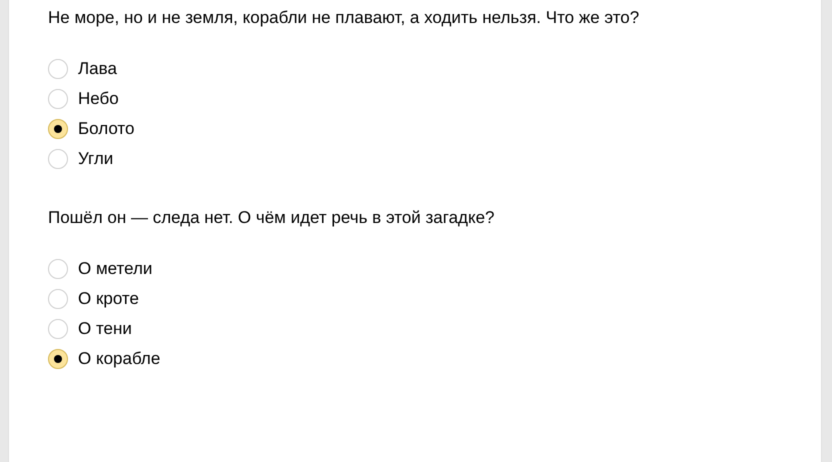  What do you see at coordinates (115, 269) in the screenshot?
I see `option-label: О метели` at bounding box center [115, 269].